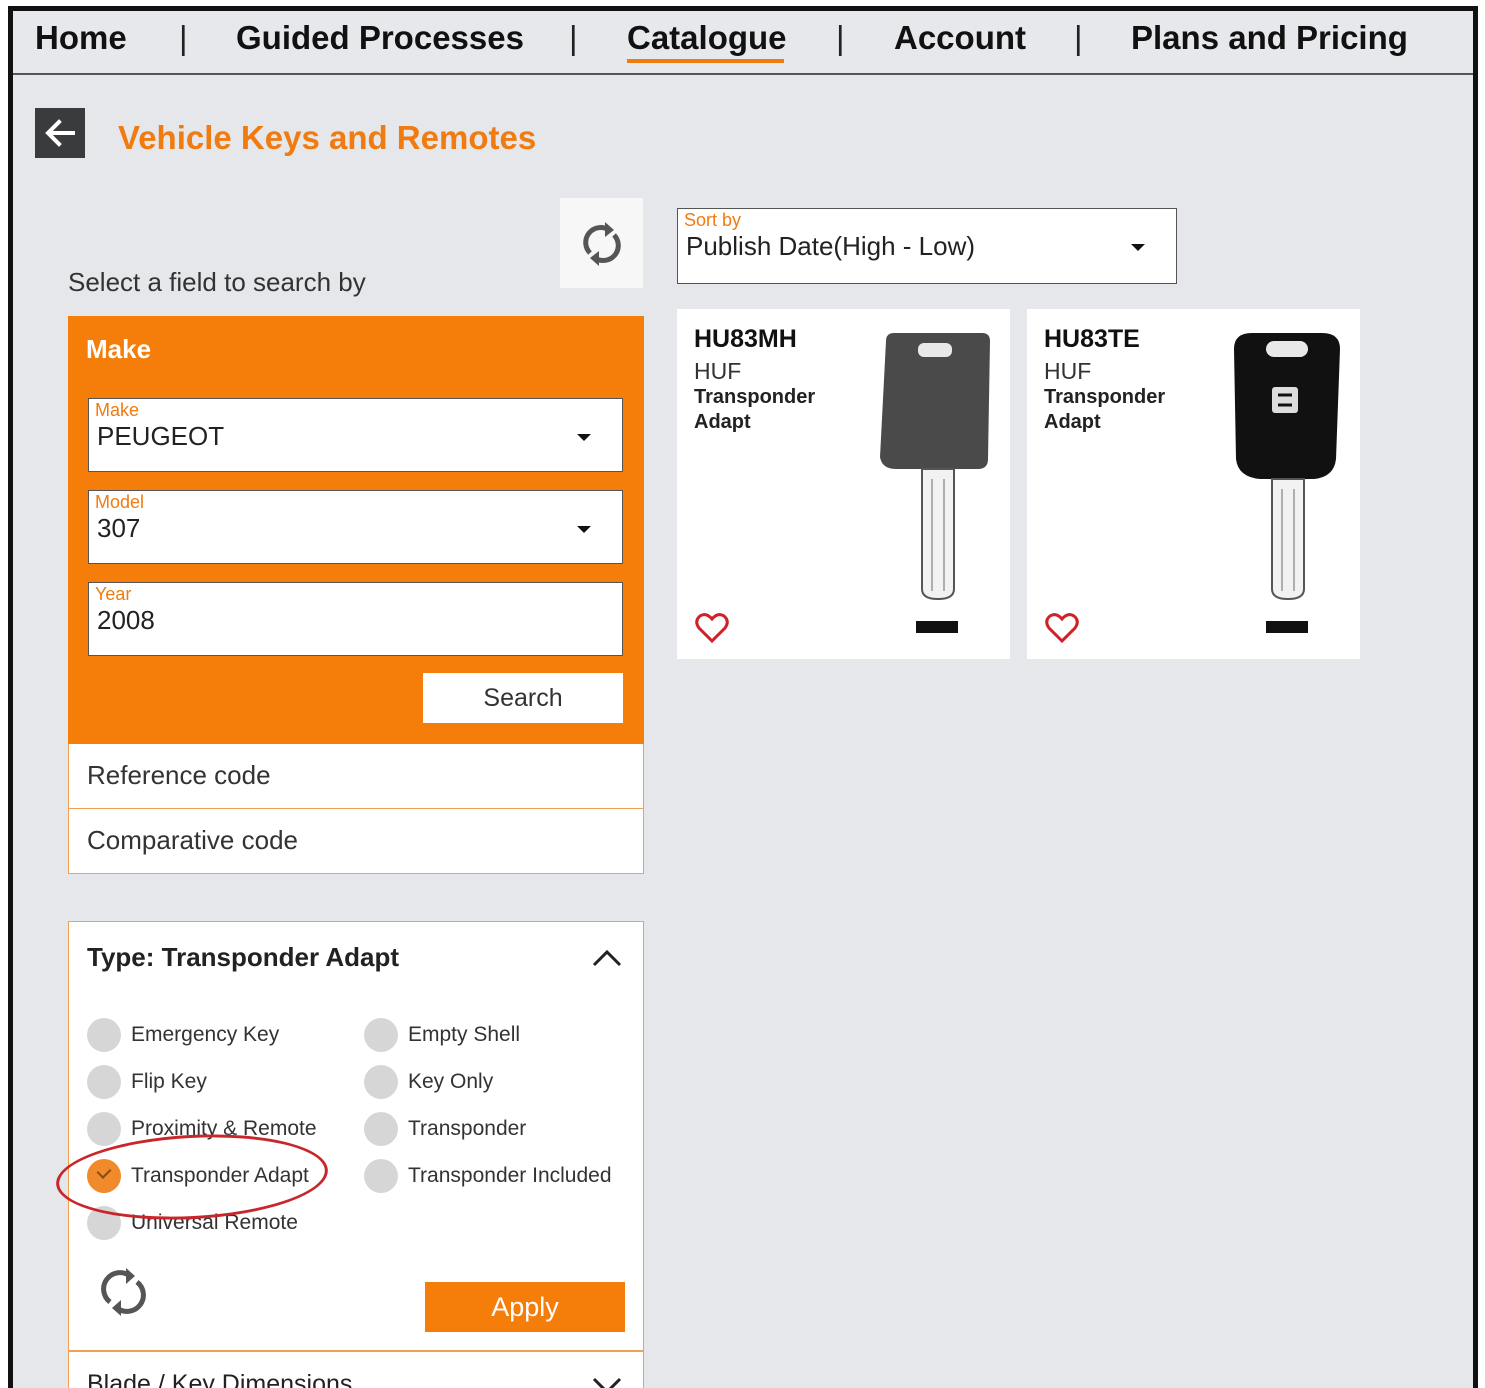 The height and width of the screenshot is (1388, 1485). I want to click on nav-catalogue: Catalogue, so click(707, 38).